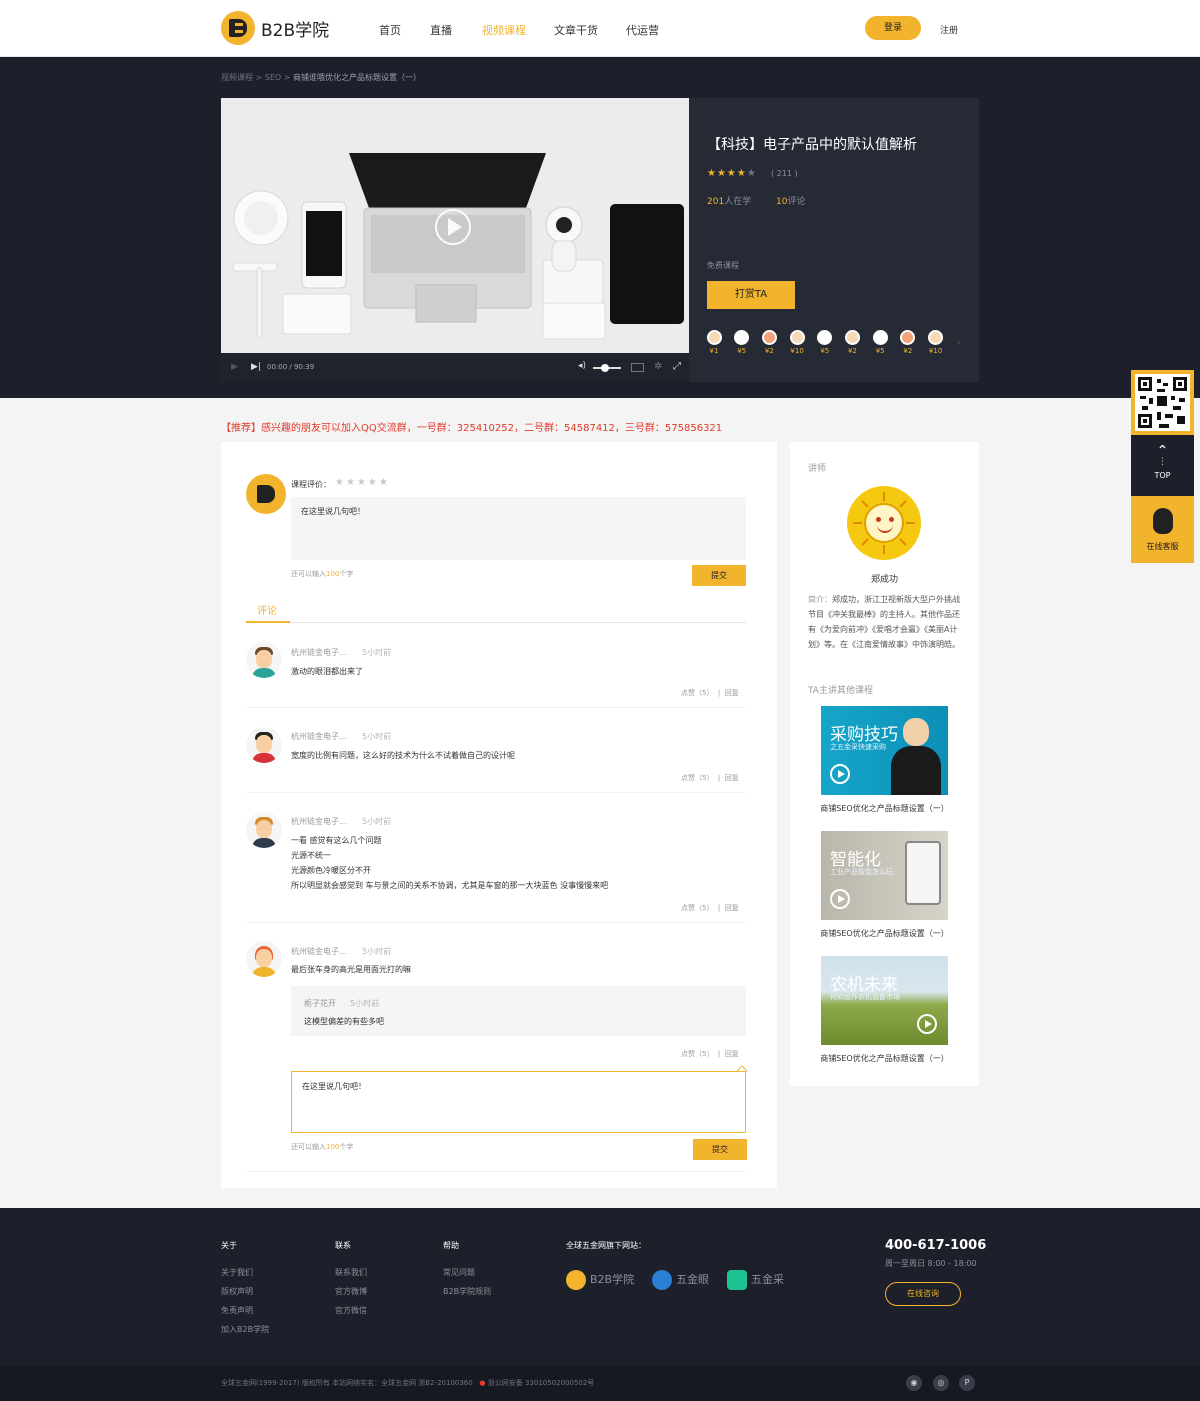  I want to click on site-link-wujincai: 五金采, so click(755, 1280).